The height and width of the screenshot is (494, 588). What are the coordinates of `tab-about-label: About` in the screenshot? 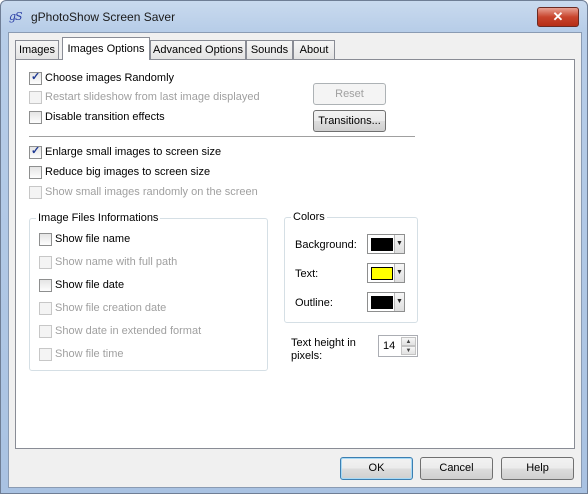 It's located at (314, 50).